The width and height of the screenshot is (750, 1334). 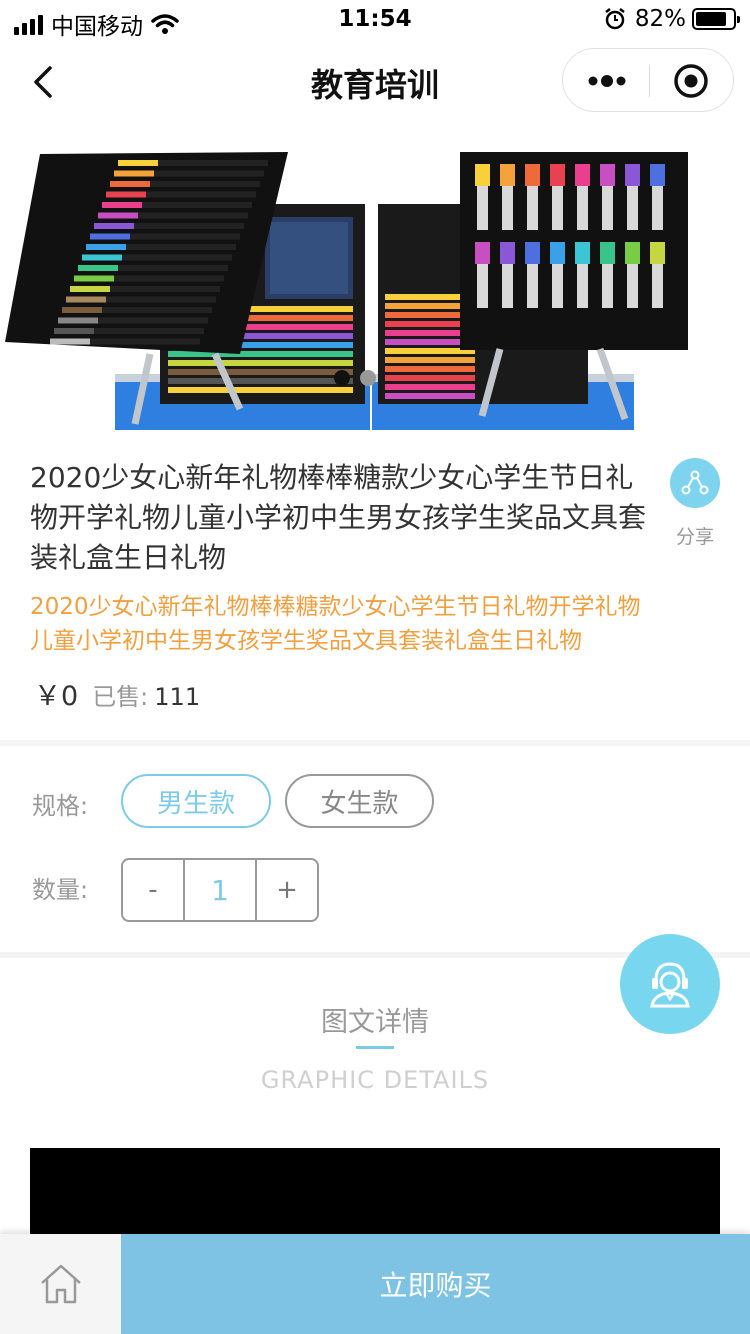 What do you see at coordinates (660, 19) in the screenshot?
I see `battery-percent: 82%` at bounding box center [660, 19].